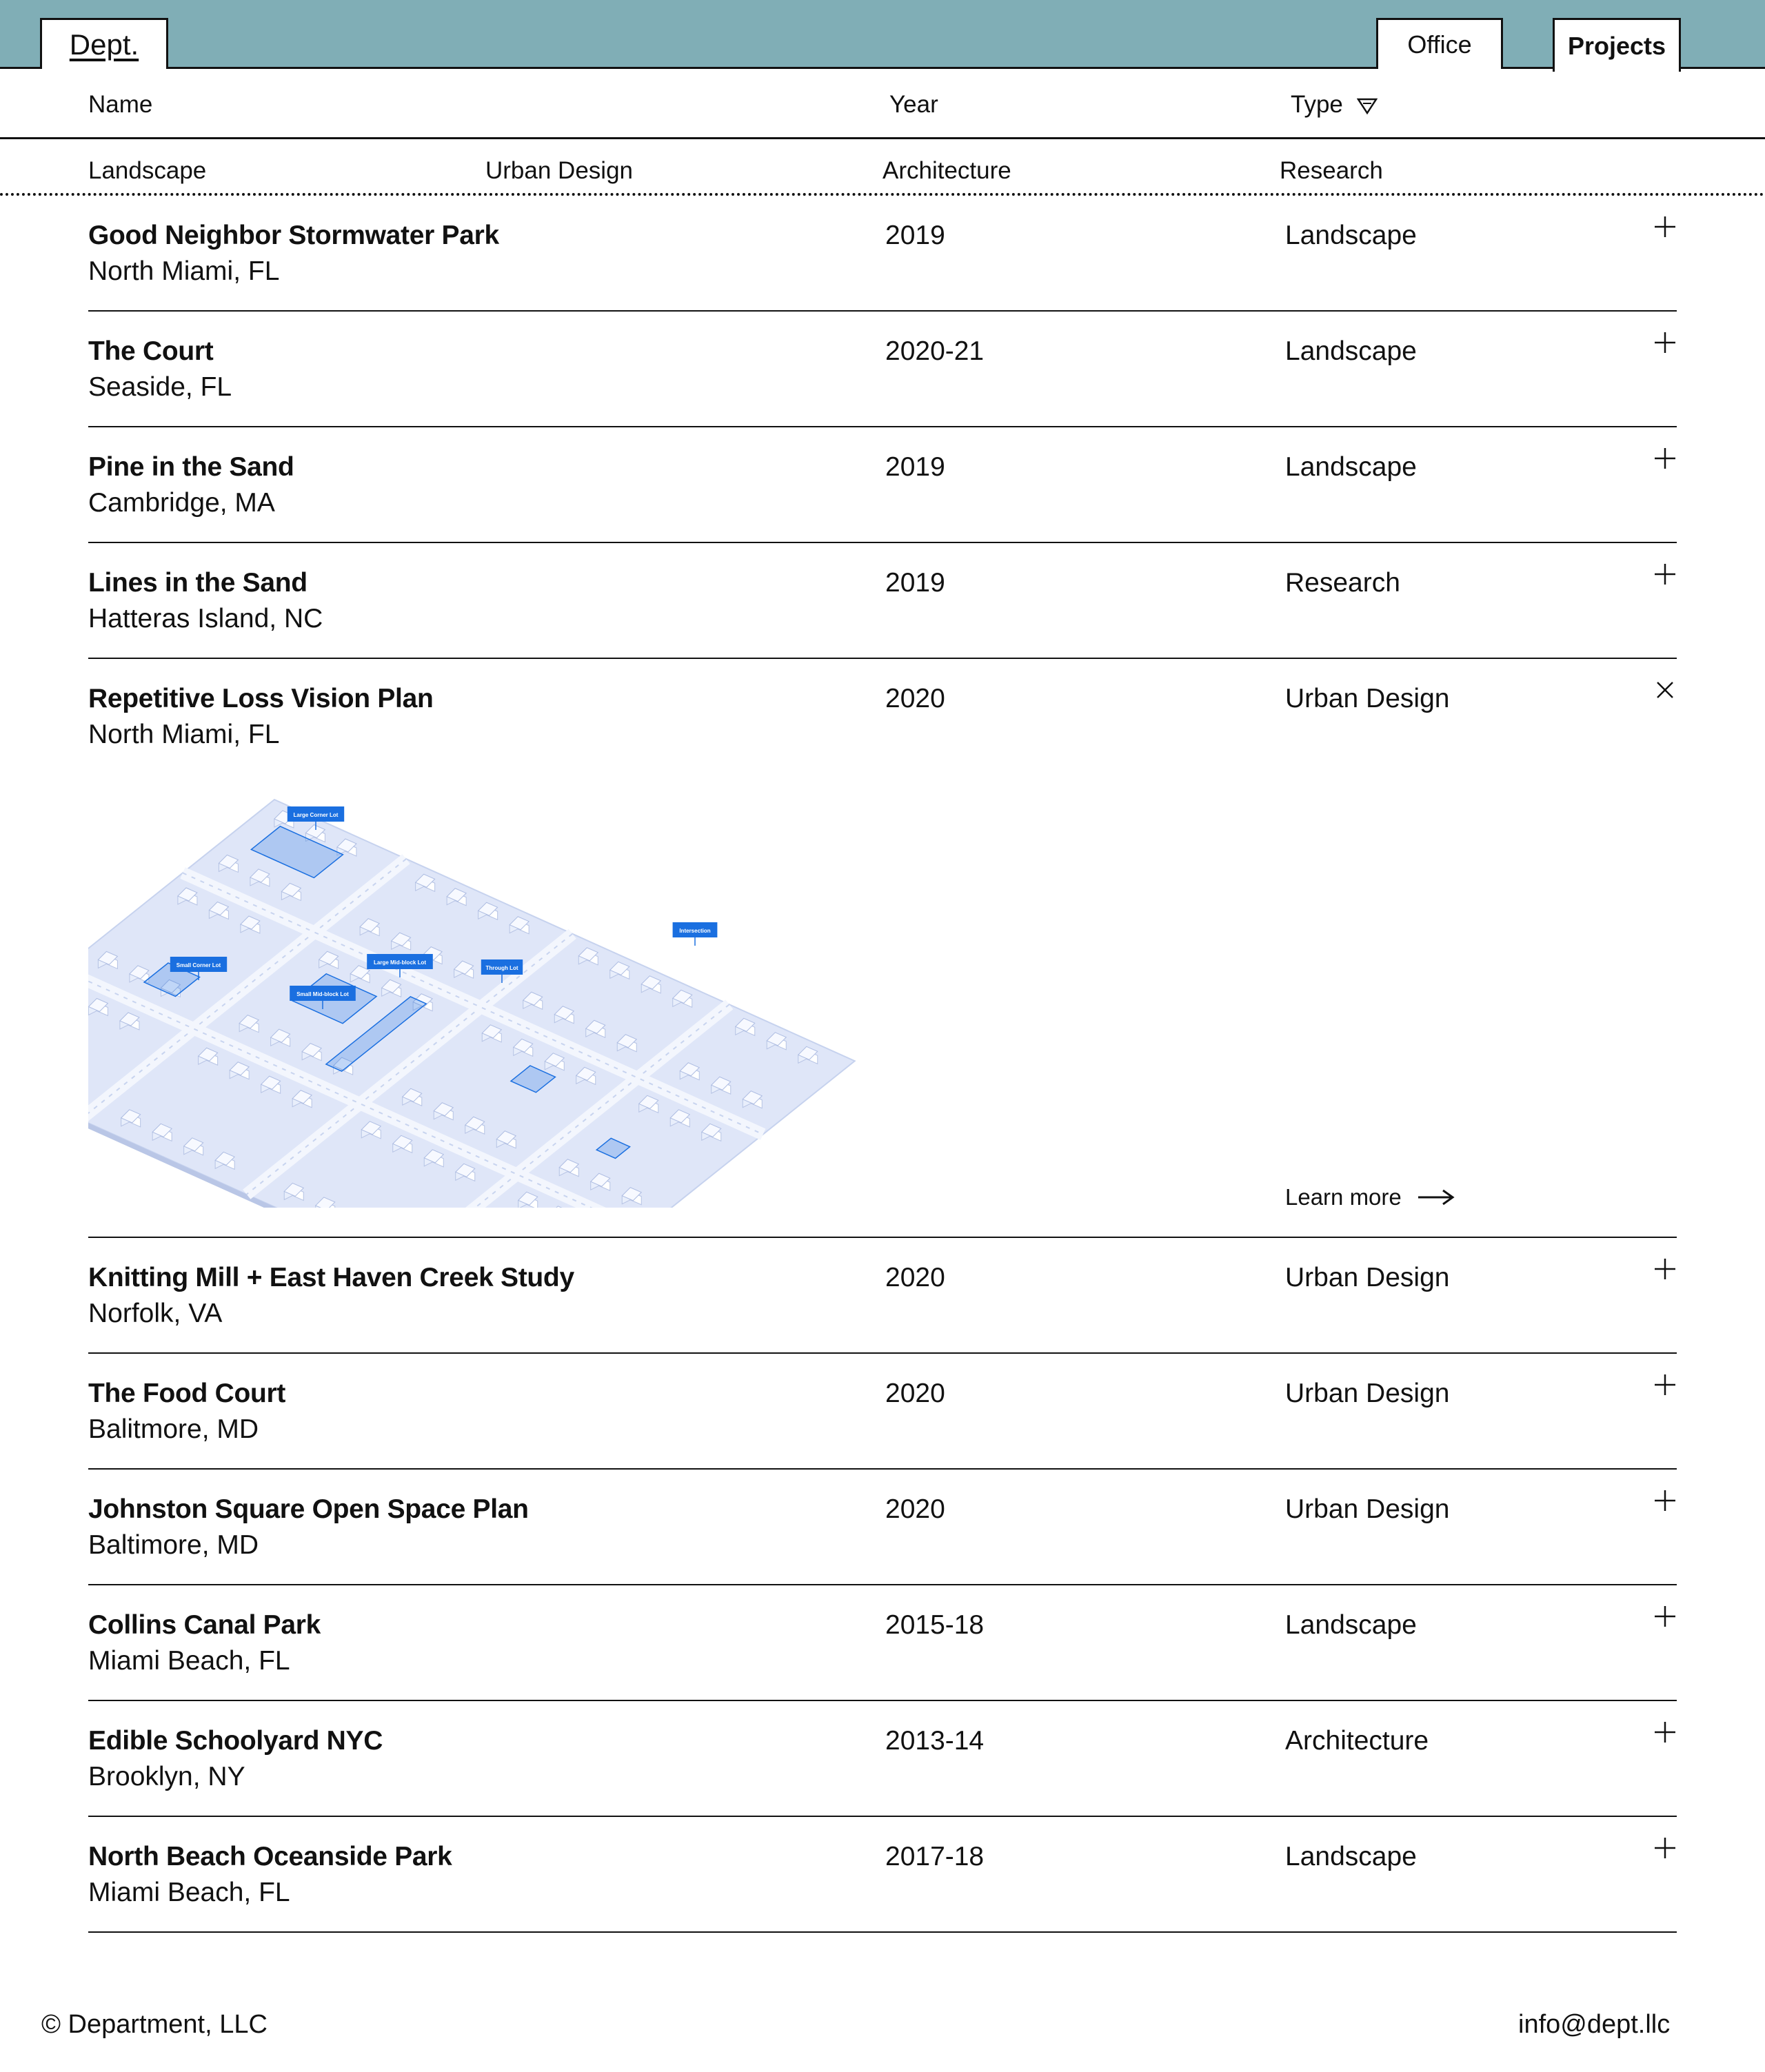  Describe the element at coordinates (882, 369) in the screenshot. I see `project-row: The Court Seaside, FL 2020-21 Landscape` at that location.